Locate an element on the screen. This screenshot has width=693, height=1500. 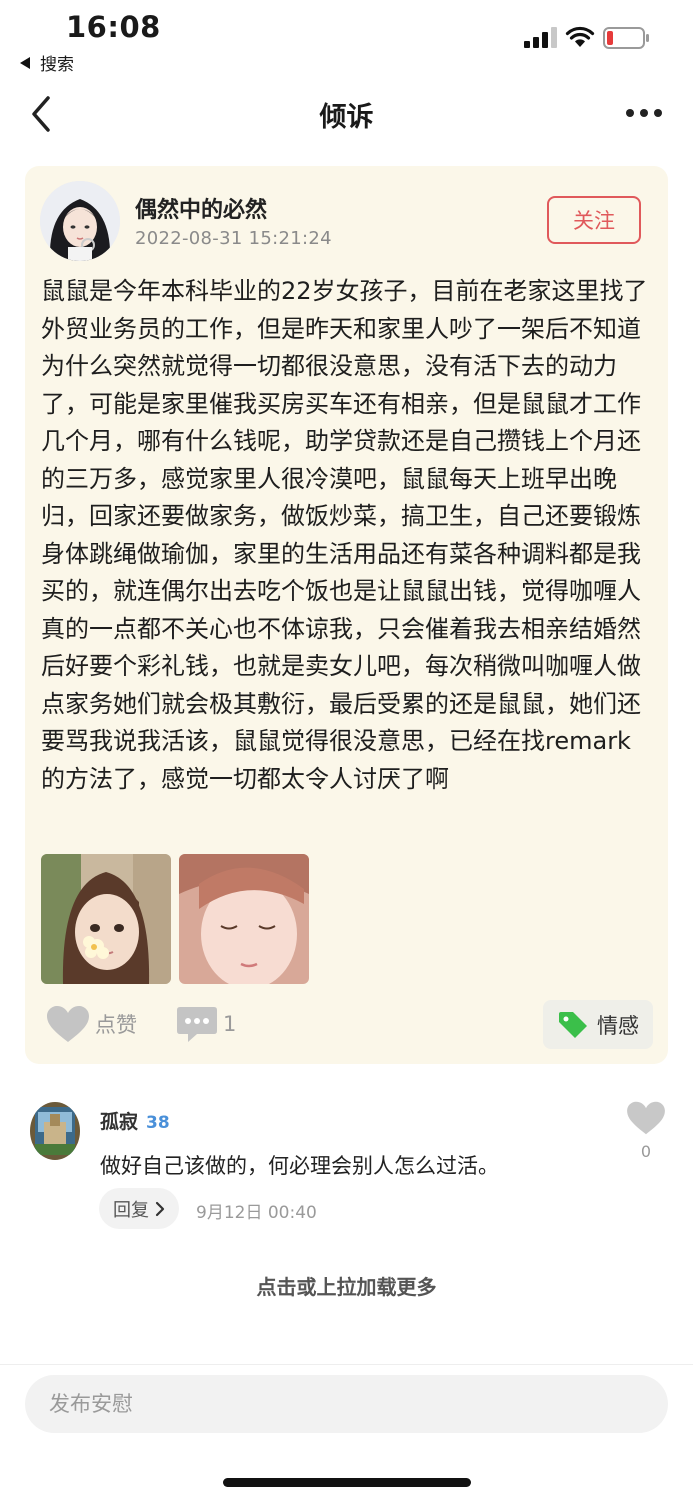
commenter-name-row: 孤寂 38 is located at coordinates (135, 1120).